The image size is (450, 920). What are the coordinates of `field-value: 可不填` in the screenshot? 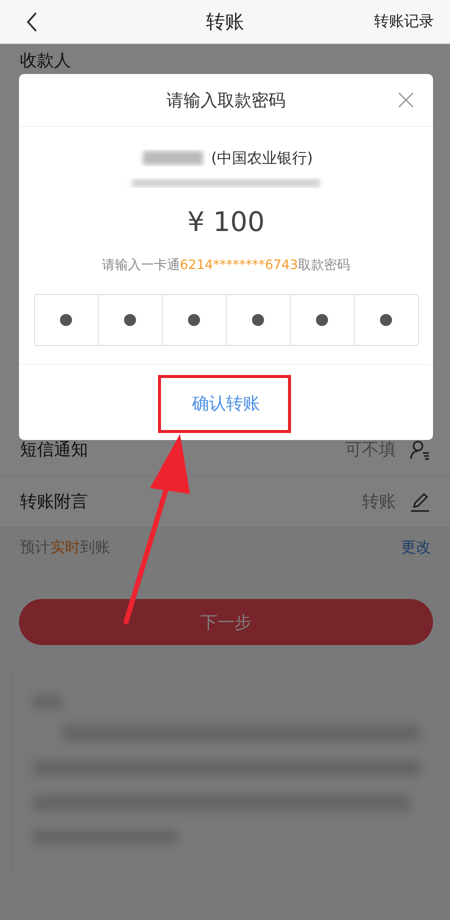 It's located at (370, 449).